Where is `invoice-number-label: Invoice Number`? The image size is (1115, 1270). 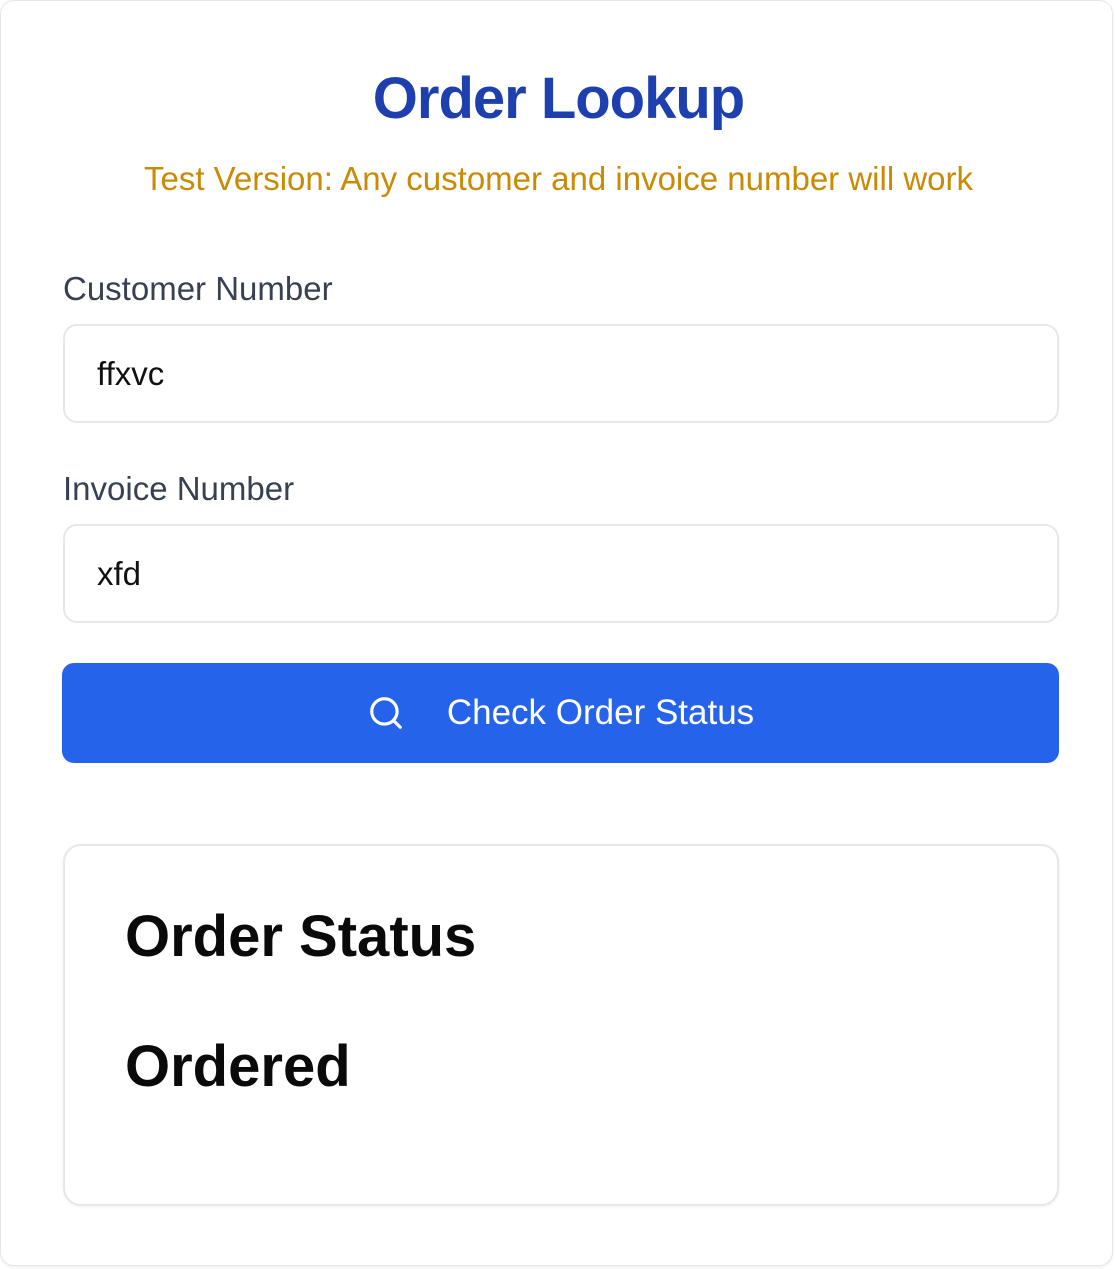 invoice-number-label: Invoice Number is located at coordinates (179, 488).